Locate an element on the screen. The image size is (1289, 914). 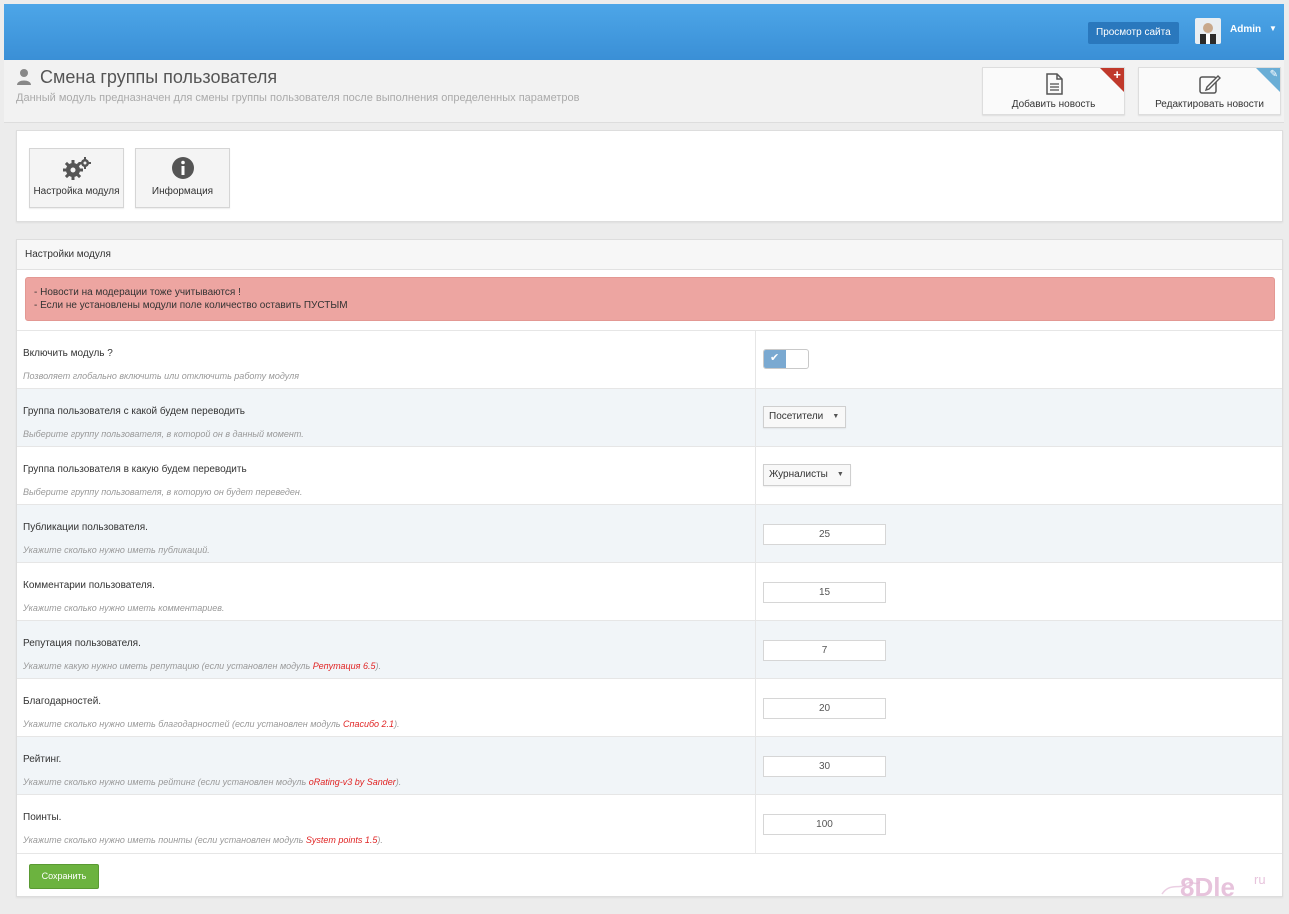
site-watermark: 8Dle ru is located at coordinates (1220, 885).